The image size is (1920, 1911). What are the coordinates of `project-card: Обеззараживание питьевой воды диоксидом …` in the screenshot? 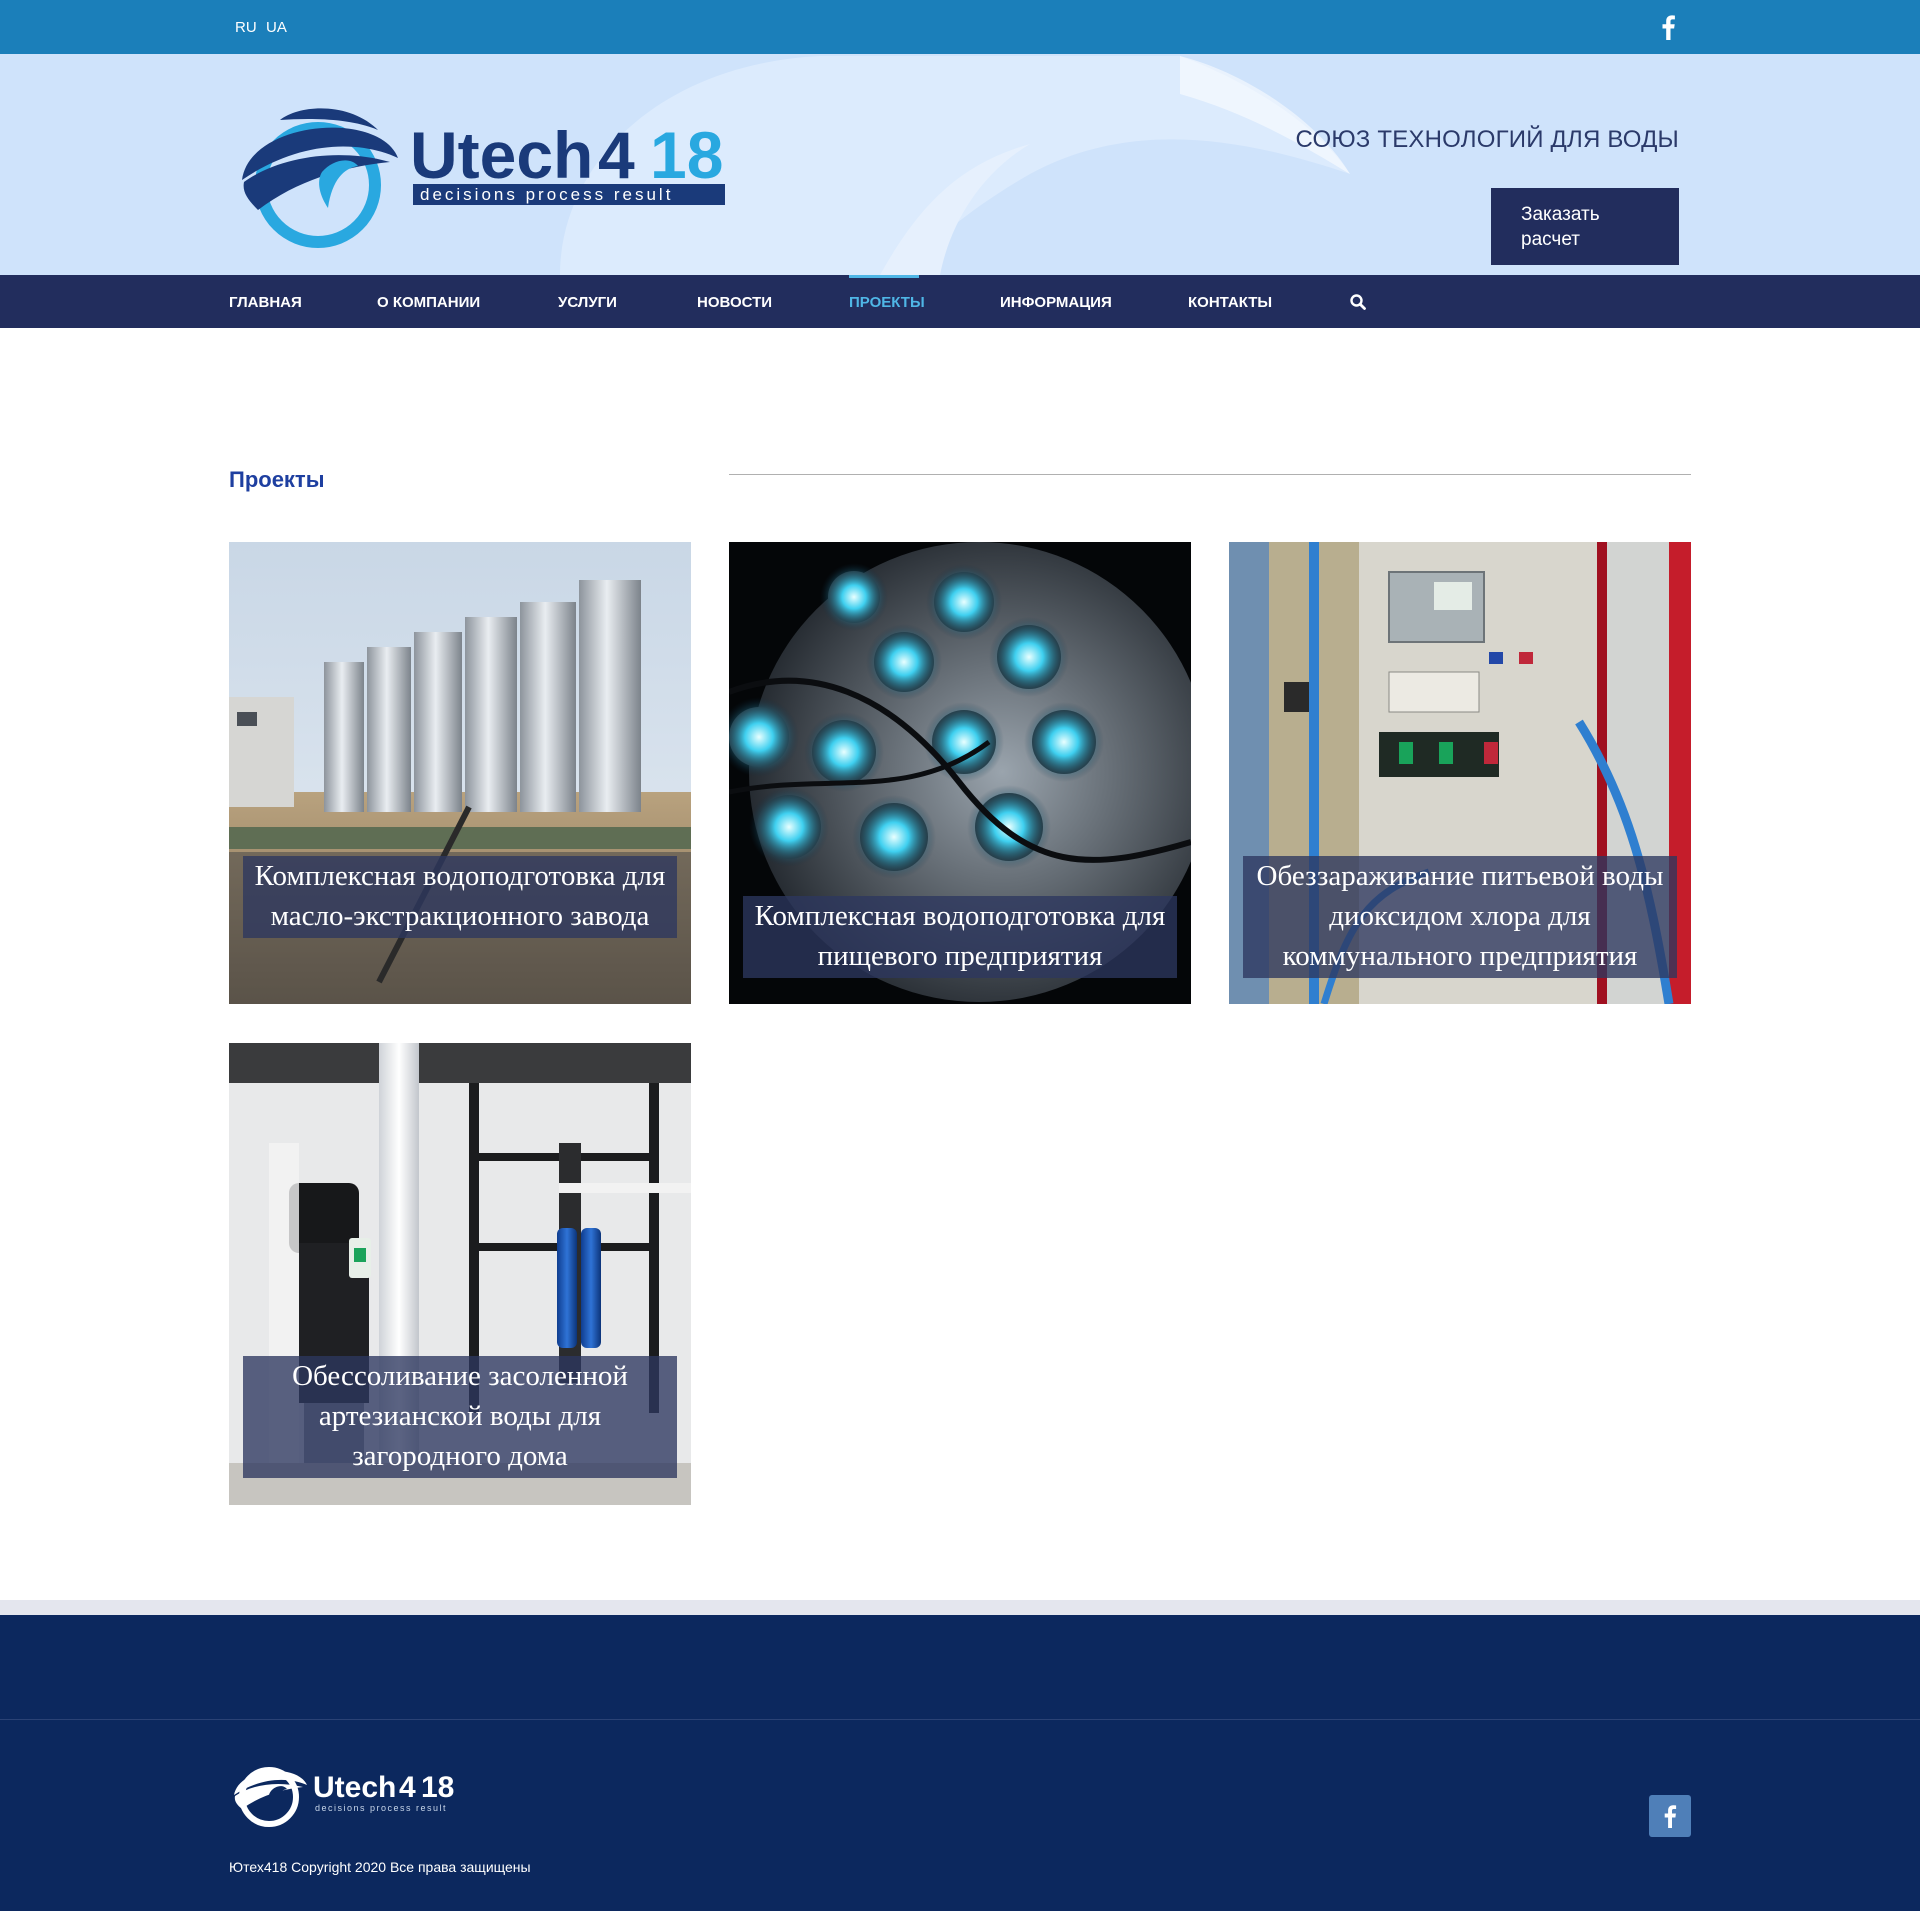 It's located at (1460, 773).